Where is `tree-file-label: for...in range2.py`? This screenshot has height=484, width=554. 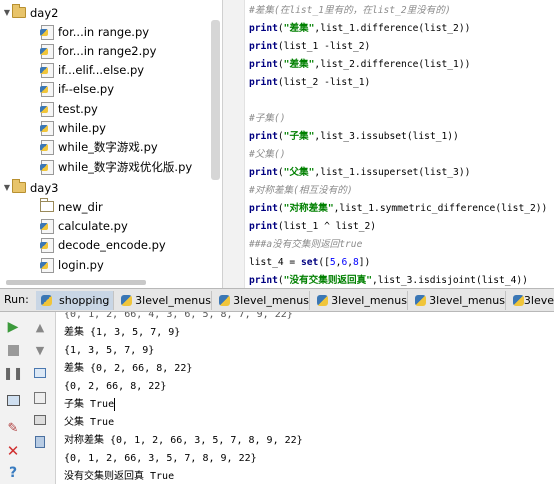
tree-file-label: for...in range2.py is located at coordinates (107, 50).